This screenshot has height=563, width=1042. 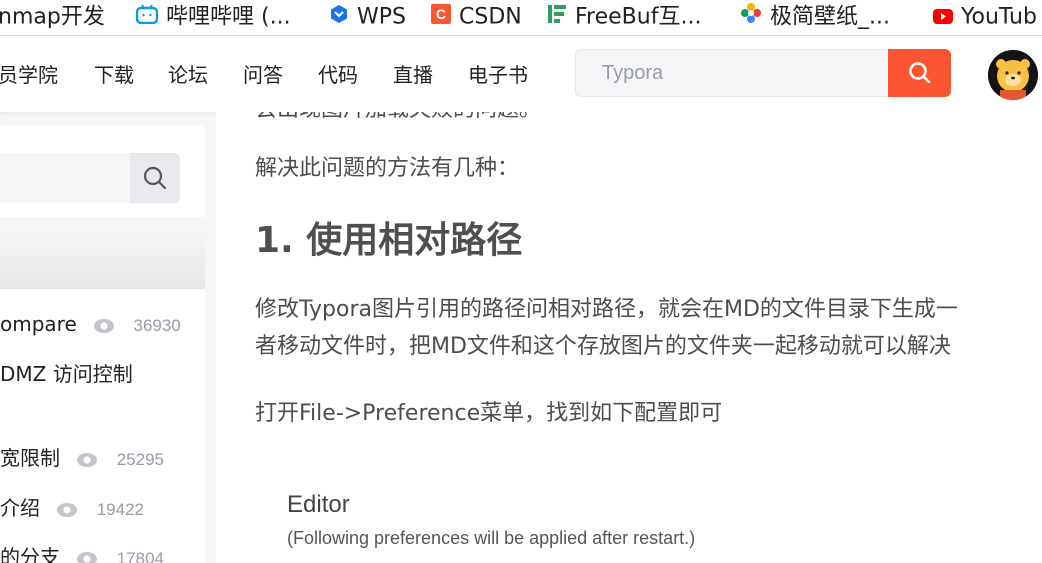 What do you see at coordinates (943, 17) in the screenshot?
I see `youtube-icon` at bounding box center [943, 17].